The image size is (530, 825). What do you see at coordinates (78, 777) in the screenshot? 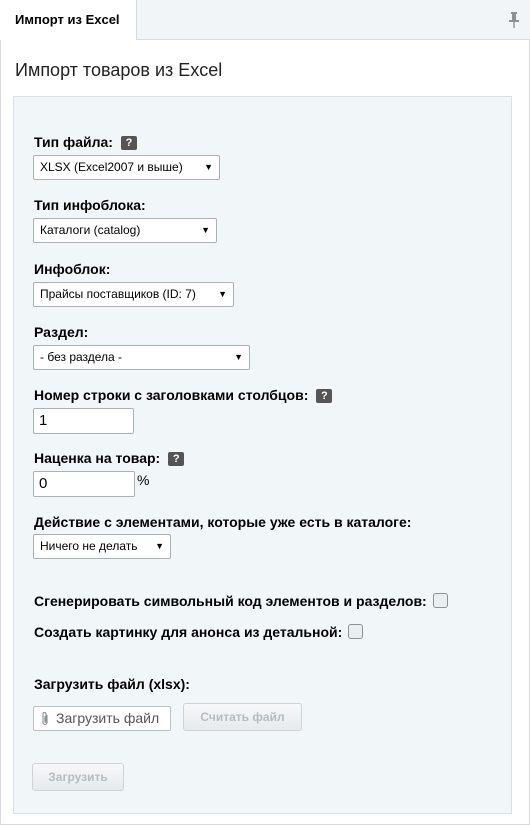
I see `submit-upload-button: Загрузить` at bounding box center [78, 777].